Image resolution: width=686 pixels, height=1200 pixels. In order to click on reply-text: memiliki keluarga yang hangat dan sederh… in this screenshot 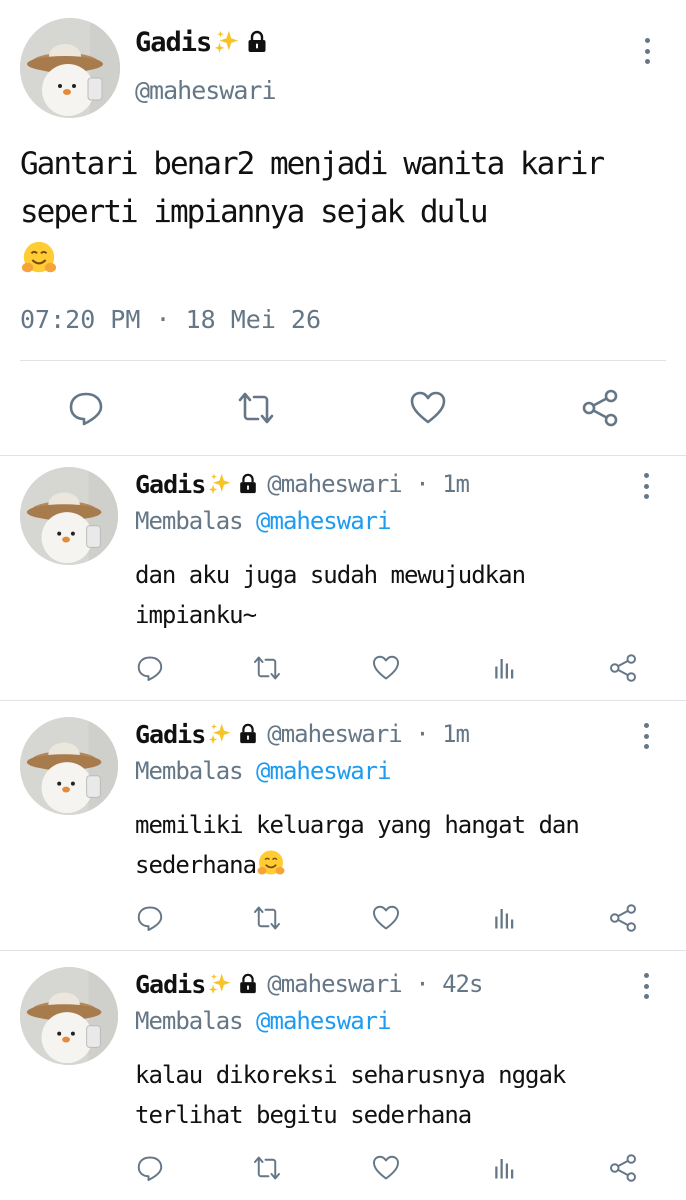, I will do `click(395, 845)`.